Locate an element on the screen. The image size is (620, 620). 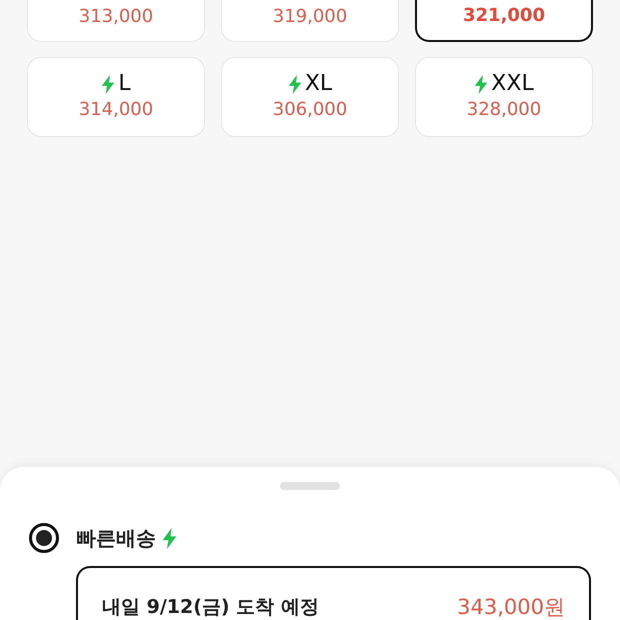
price-text: 319,000 is located at coordinates (310, 17).